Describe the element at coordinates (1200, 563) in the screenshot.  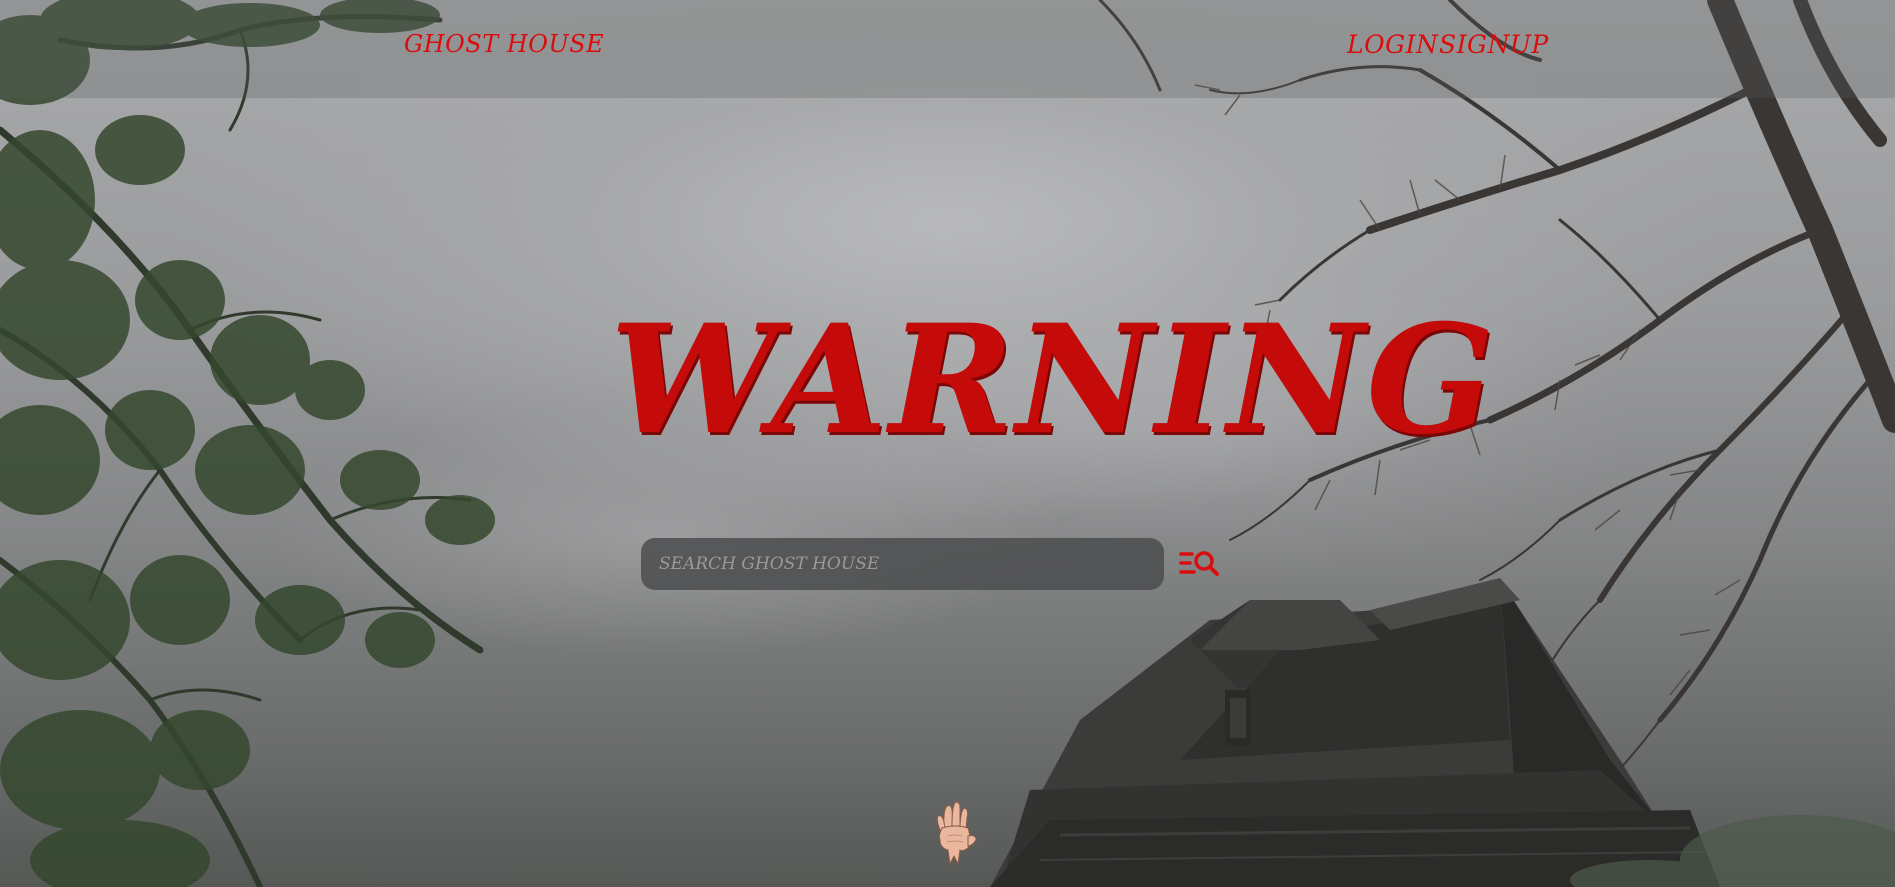
I see `list-search-icon` at that location.